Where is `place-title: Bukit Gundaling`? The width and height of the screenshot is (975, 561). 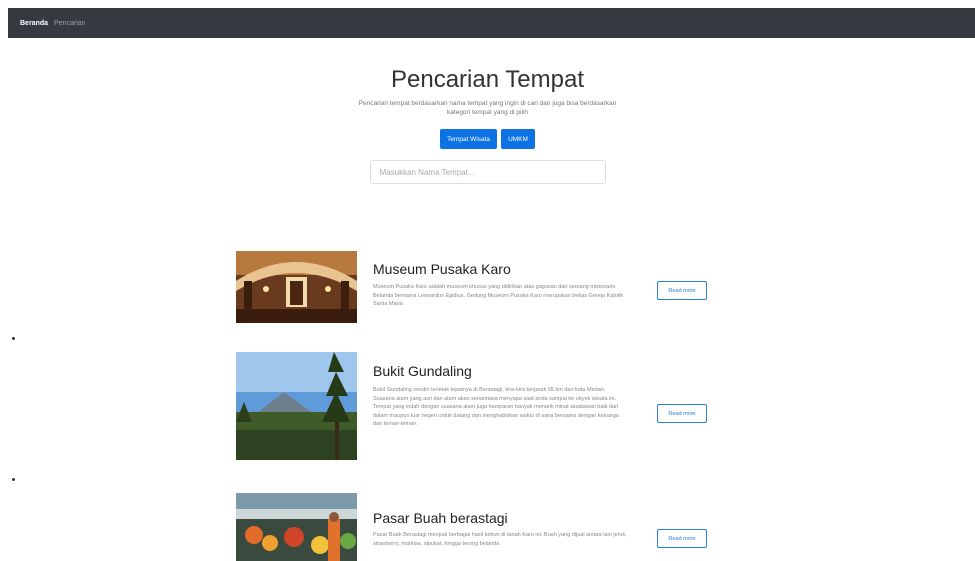 place-title: Bukit Gundaling is located at coordinates (422, 371).